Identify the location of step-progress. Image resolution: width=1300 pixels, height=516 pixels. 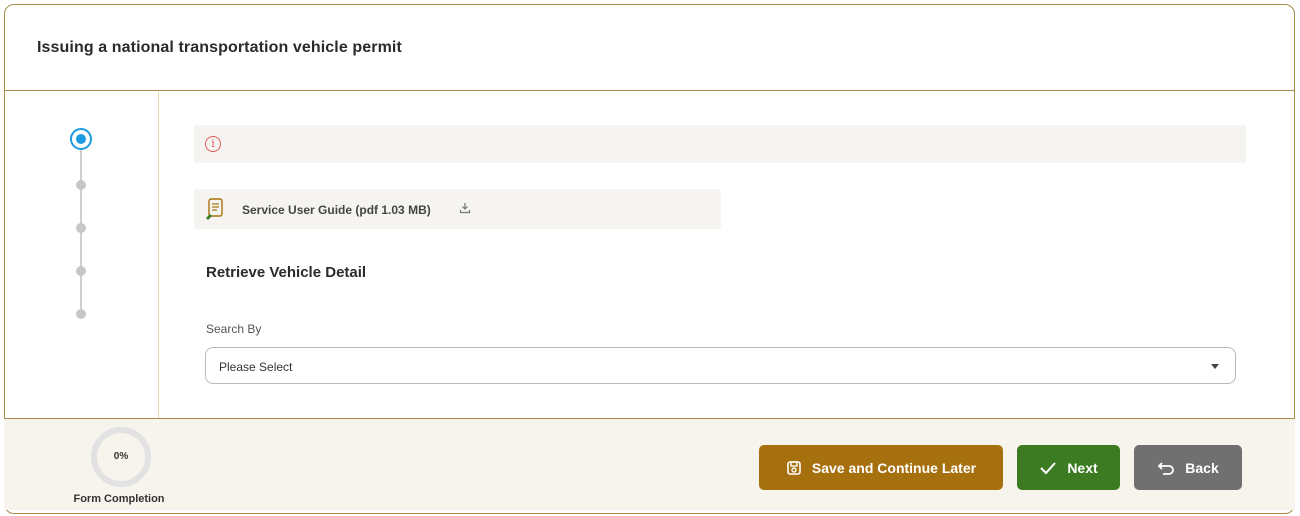
(82, 258).